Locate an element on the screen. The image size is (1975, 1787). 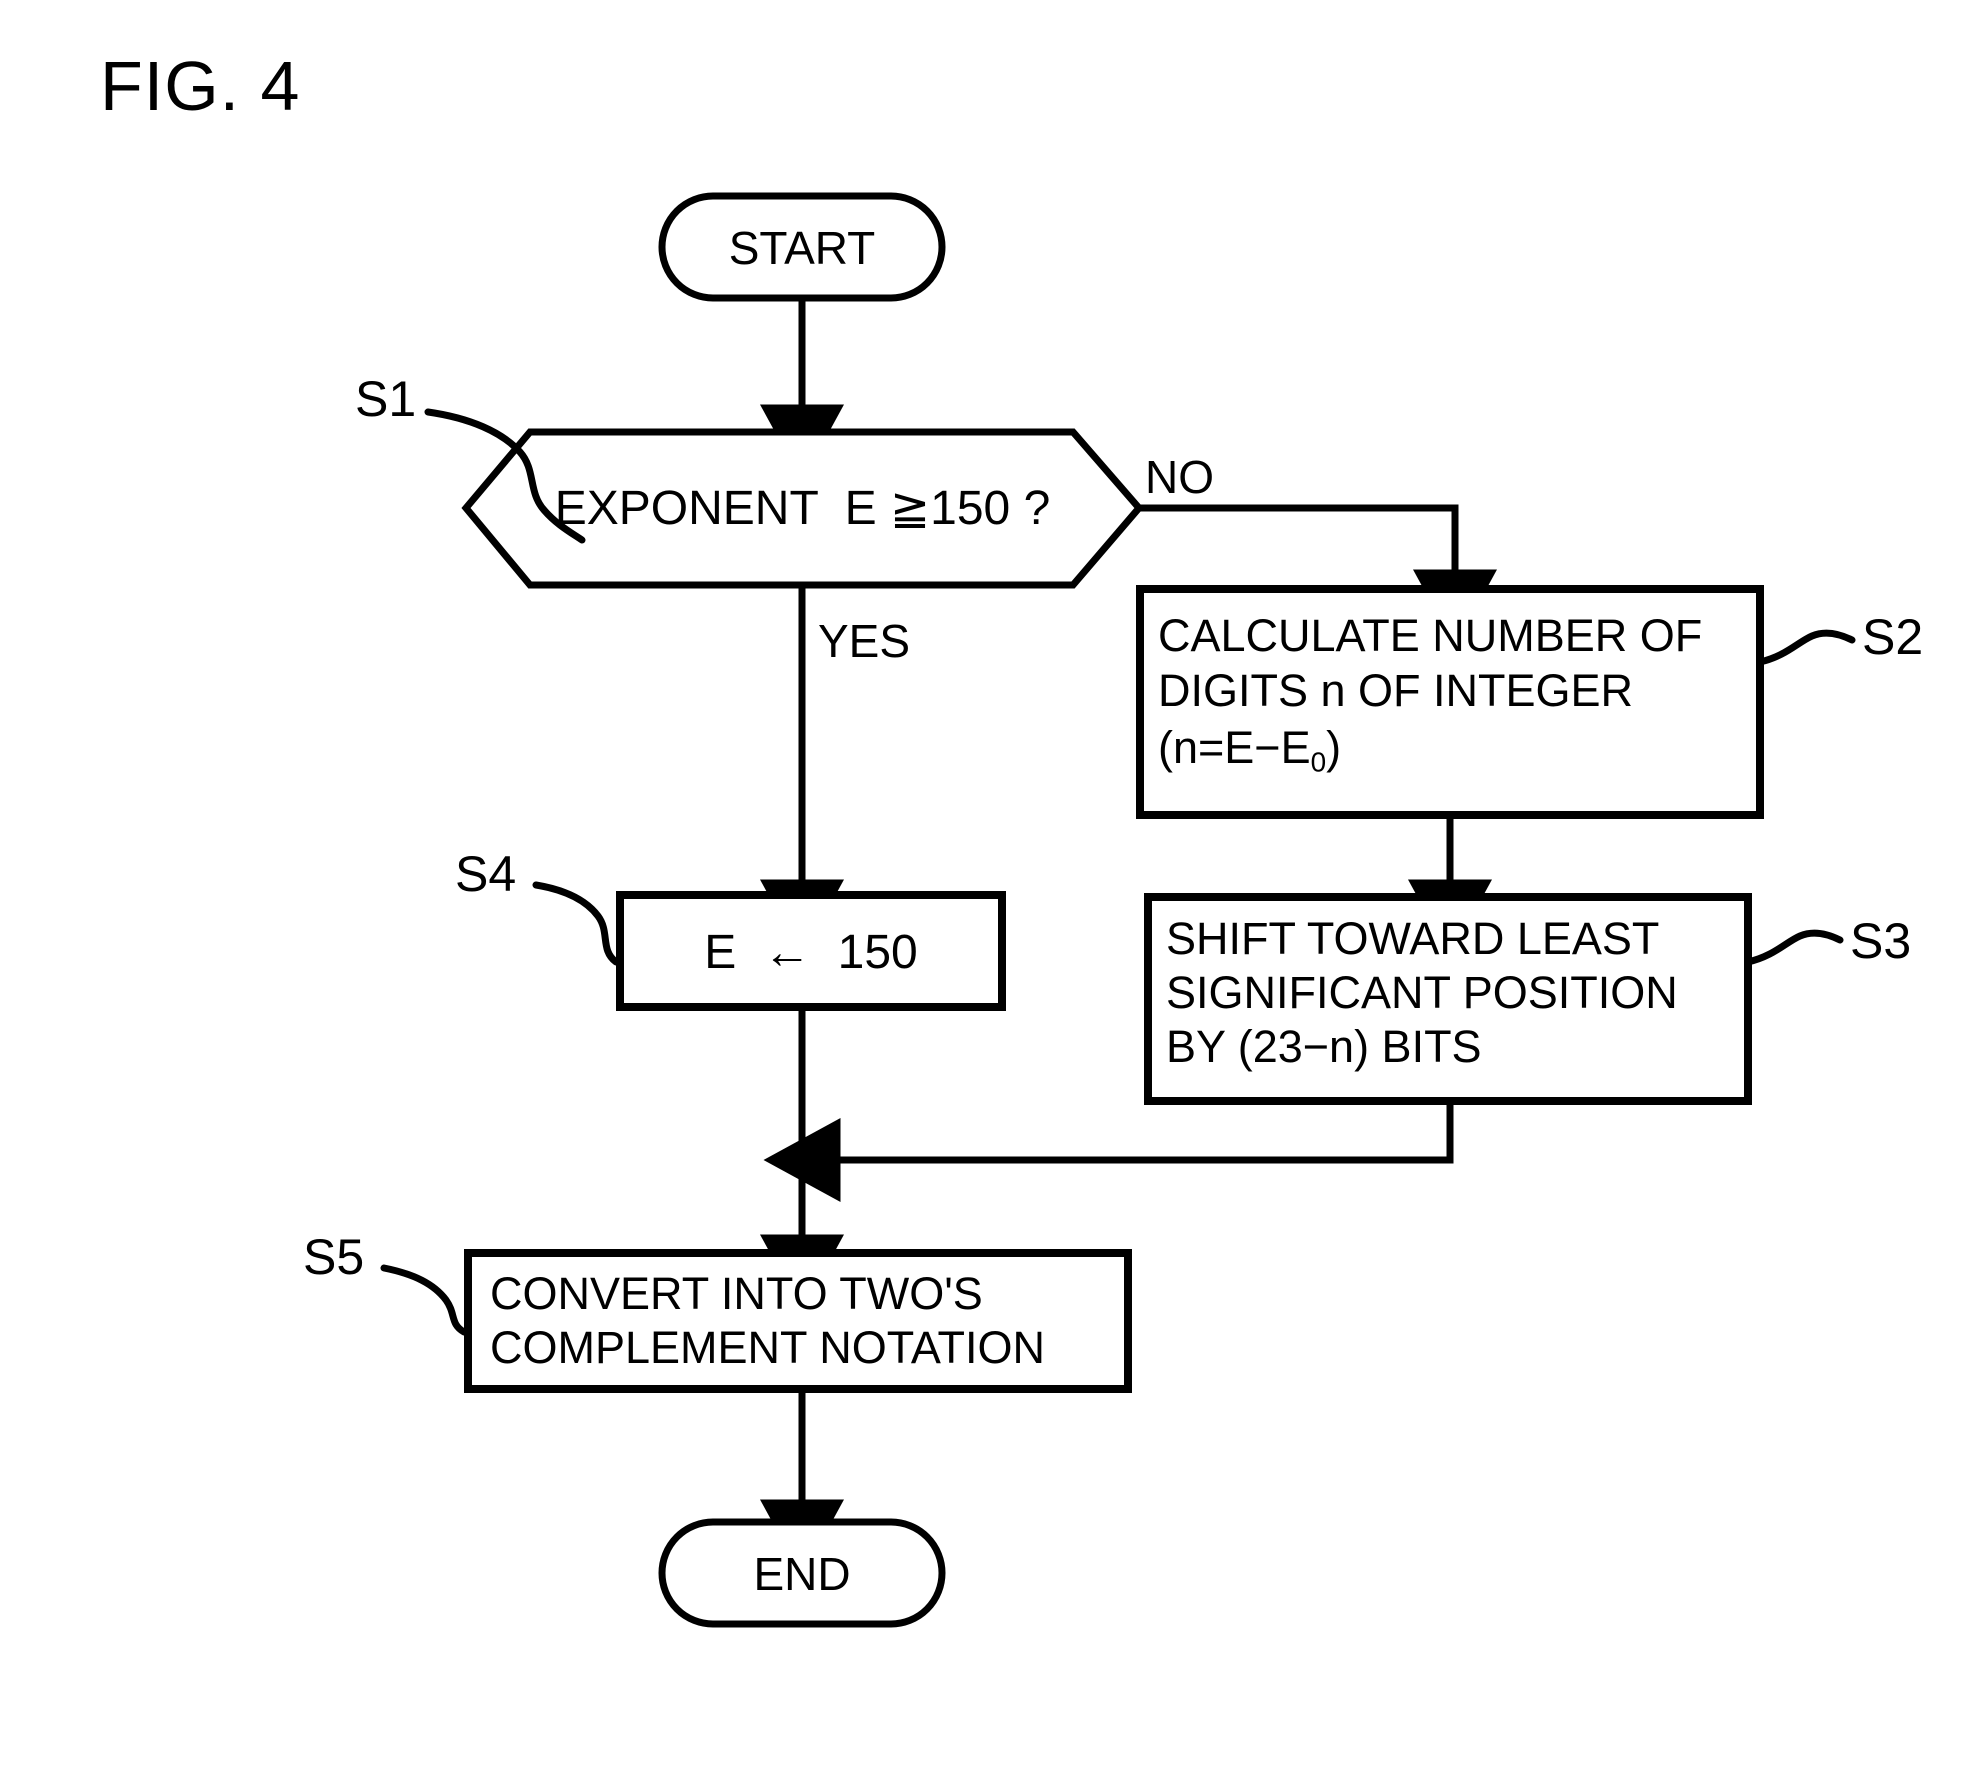
process-s2-line3: (n=E−E0) is located at coordinates (1249, 750).